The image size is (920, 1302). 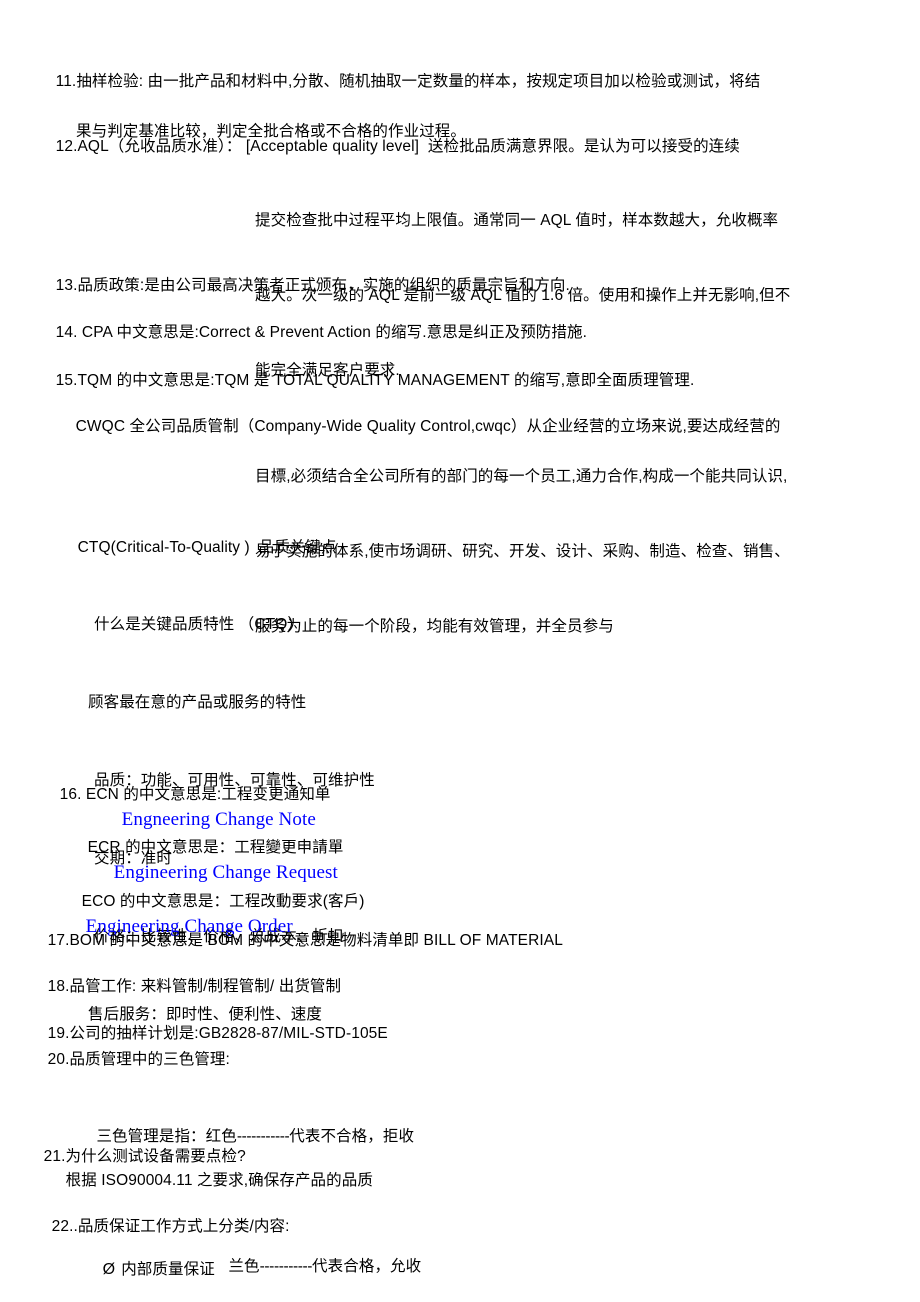 I want to click on ctq-heading-text: CTQ(Critical-To-Quality ) 品质关键点, so click(x=207, y=547).